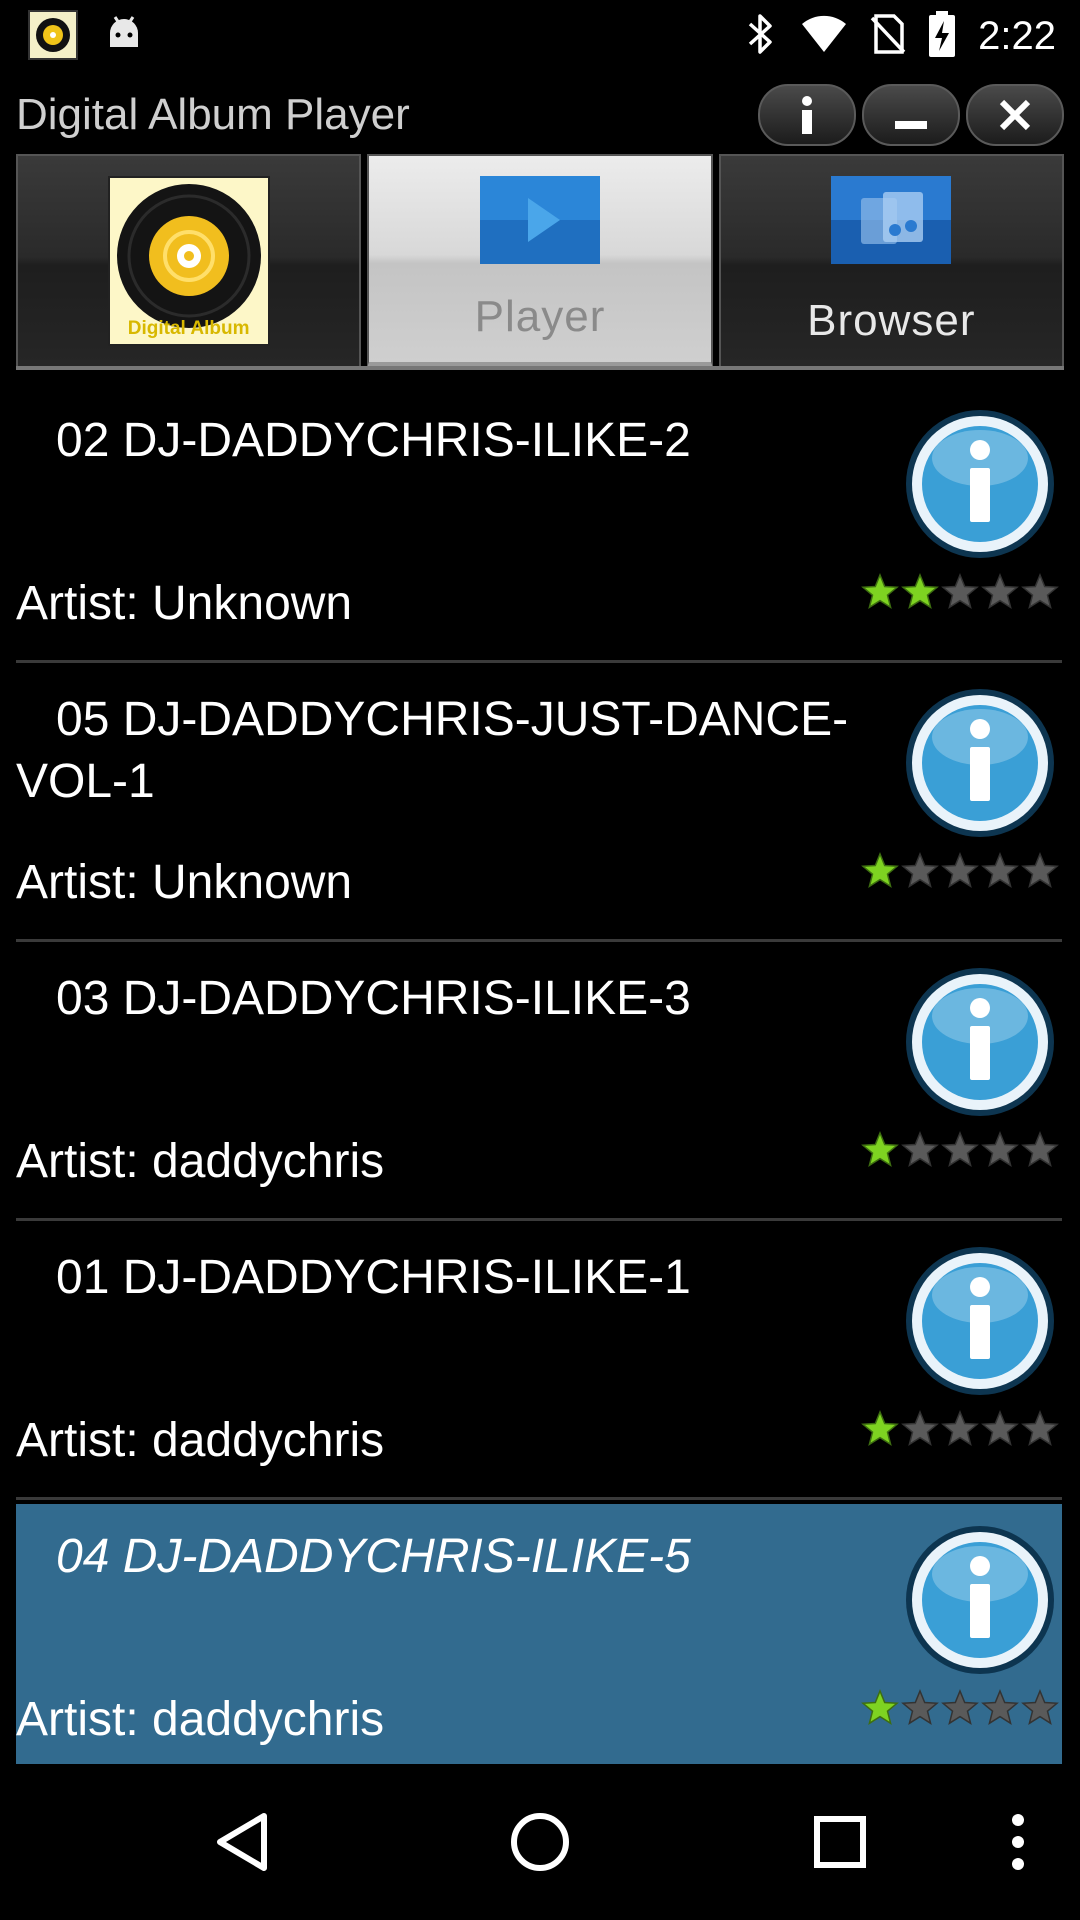 Image resolution: width=1080 pixels, height=1920 pixels. Describe the element at coordinates (540, 368) in the screenshot. I see `tab-divider` at that location.